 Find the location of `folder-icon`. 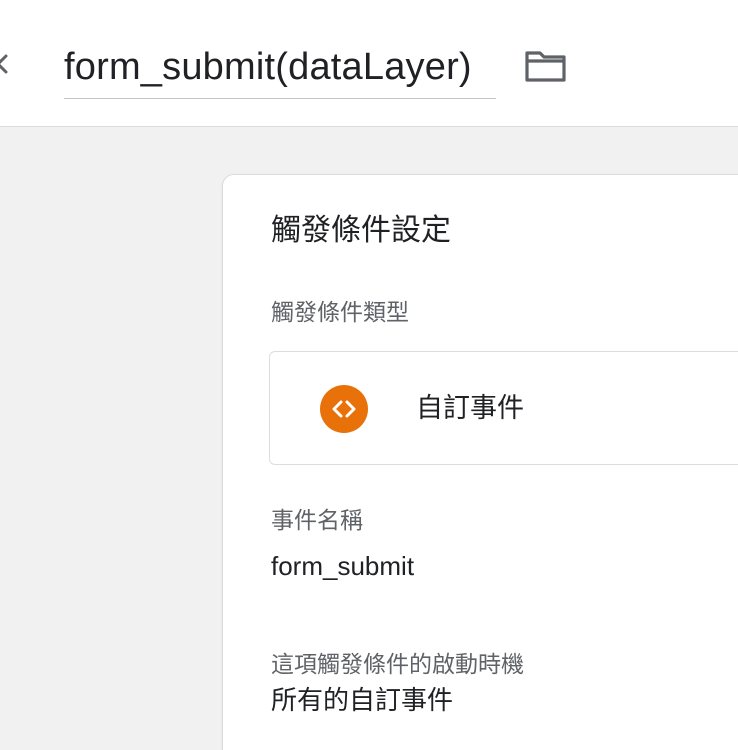

folder-icon is located at coordinates (545, 66).